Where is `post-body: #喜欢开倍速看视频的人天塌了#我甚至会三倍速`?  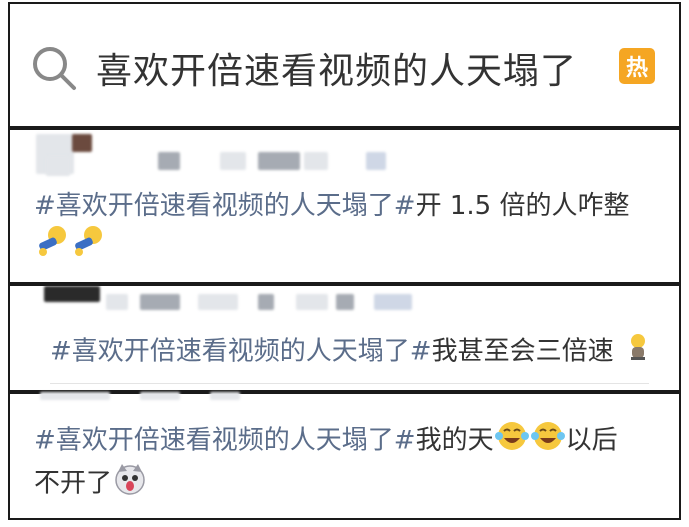 post-body: #喜欢开倍速看视频的人天塌了#我甚至会三倍速 is located at coordinates (360, 352).